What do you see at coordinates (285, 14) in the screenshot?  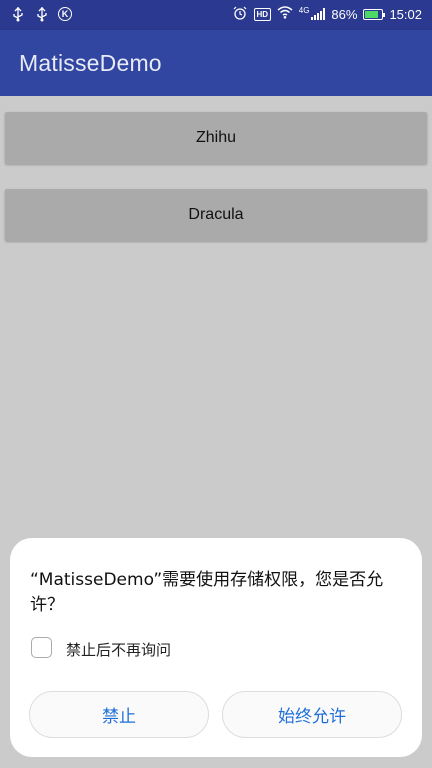 I see `wifi-icon` at bounding box center [285, 14].